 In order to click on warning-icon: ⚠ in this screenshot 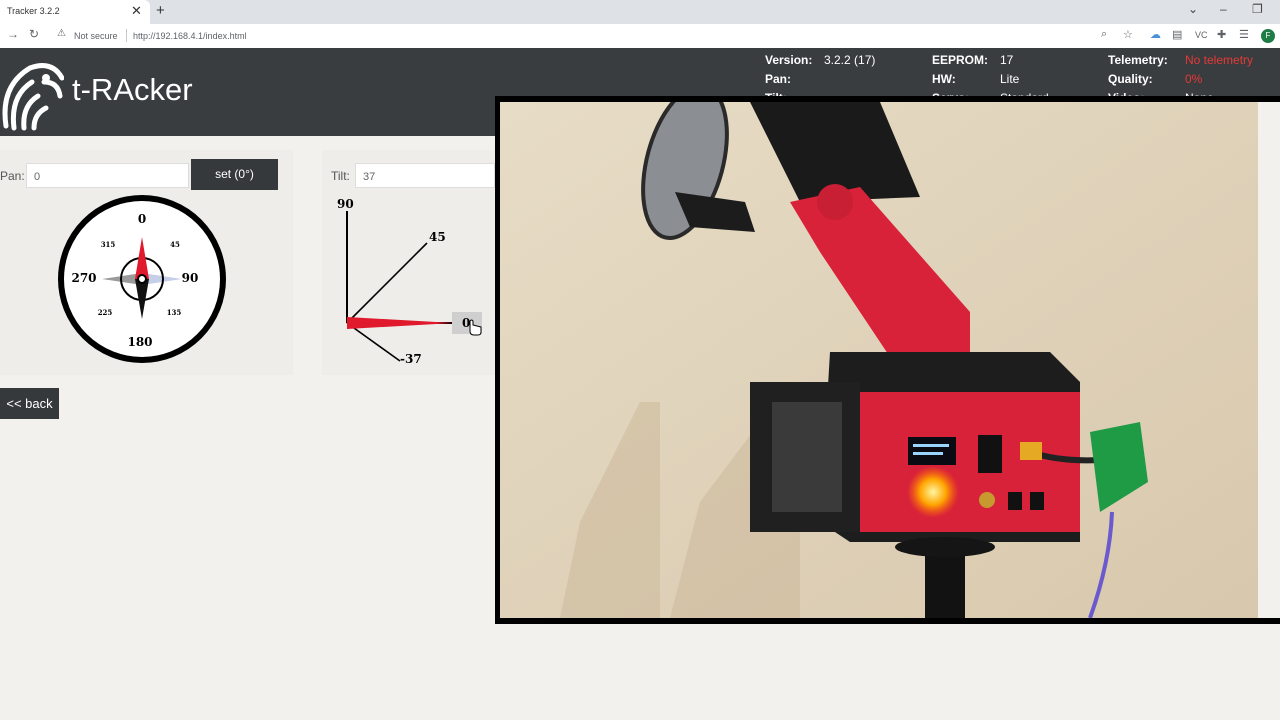, I will do `click(61, 33)`.